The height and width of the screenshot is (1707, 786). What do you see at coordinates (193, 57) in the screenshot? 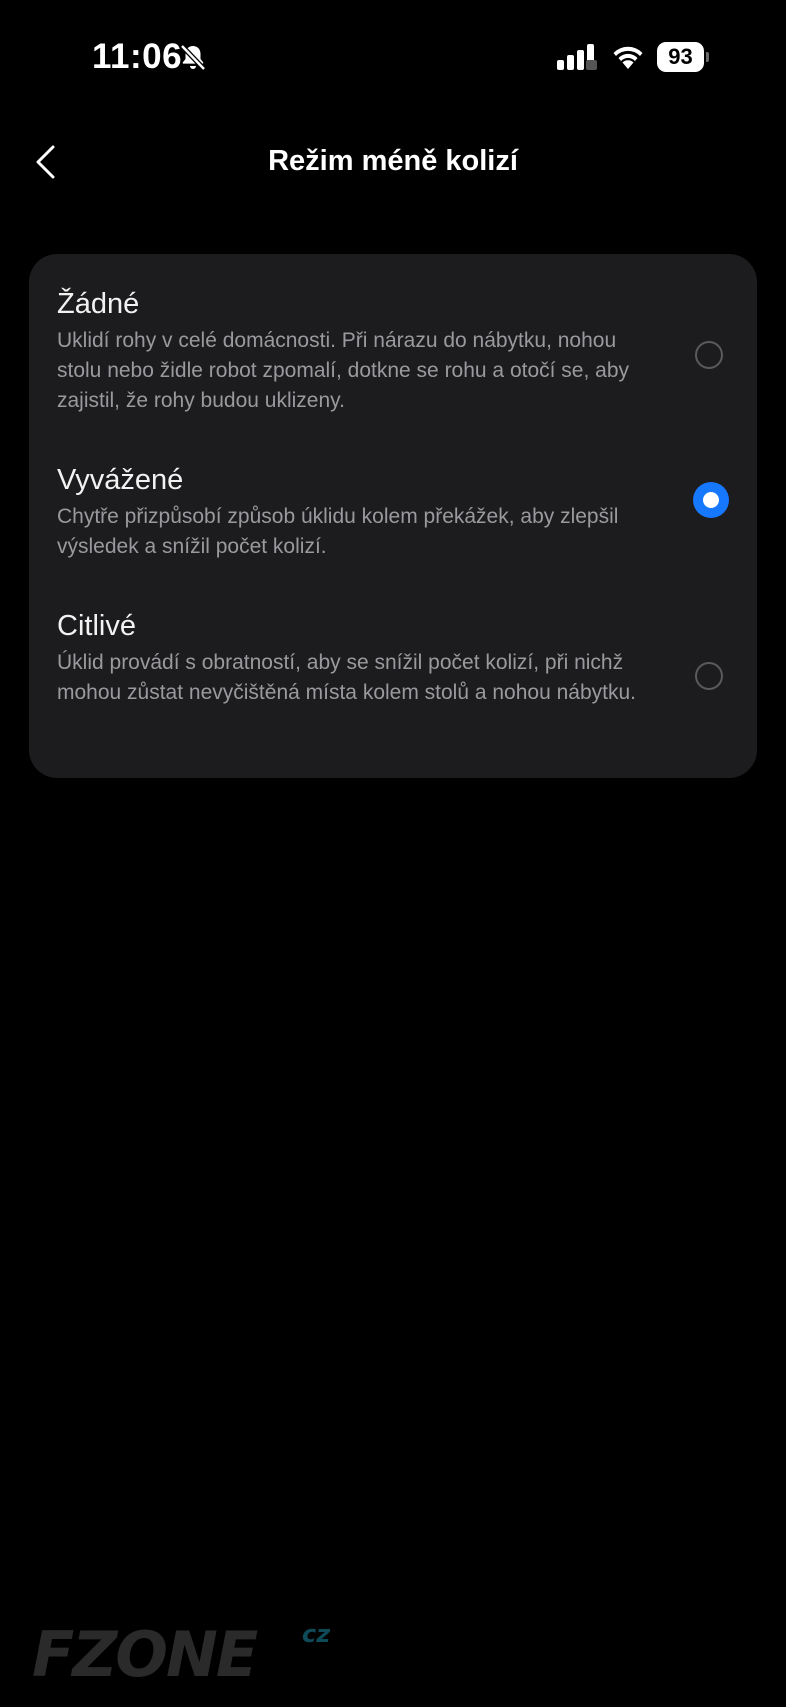
I see `bell-slash-icon` at bounding box center [193, 57].